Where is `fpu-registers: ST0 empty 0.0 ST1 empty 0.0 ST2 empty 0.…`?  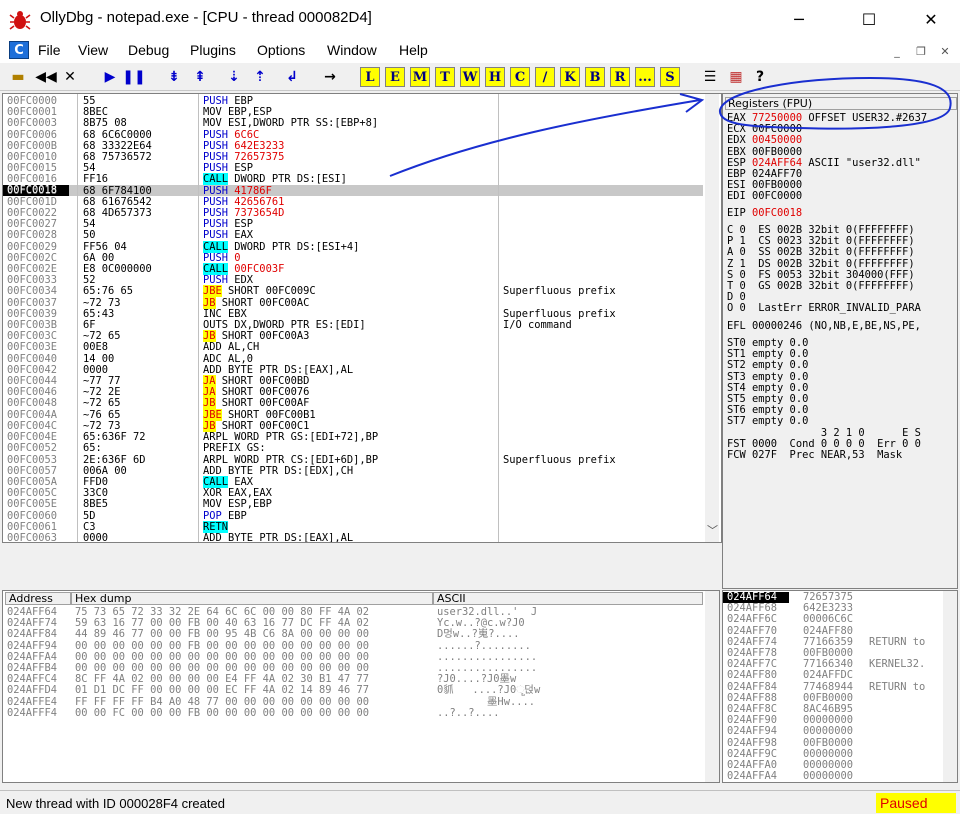 fpu-registers: ST0 empty 0.0 ST1 empty 0.0 ST2 empty 0.… is located at coordinates (824, 399).